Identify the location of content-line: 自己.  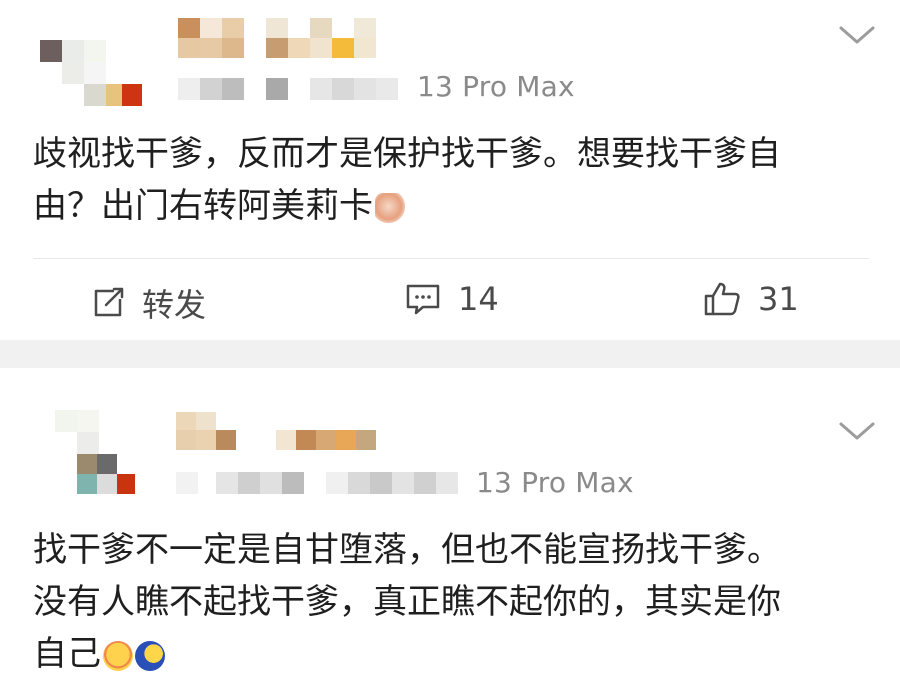
(407, 654).